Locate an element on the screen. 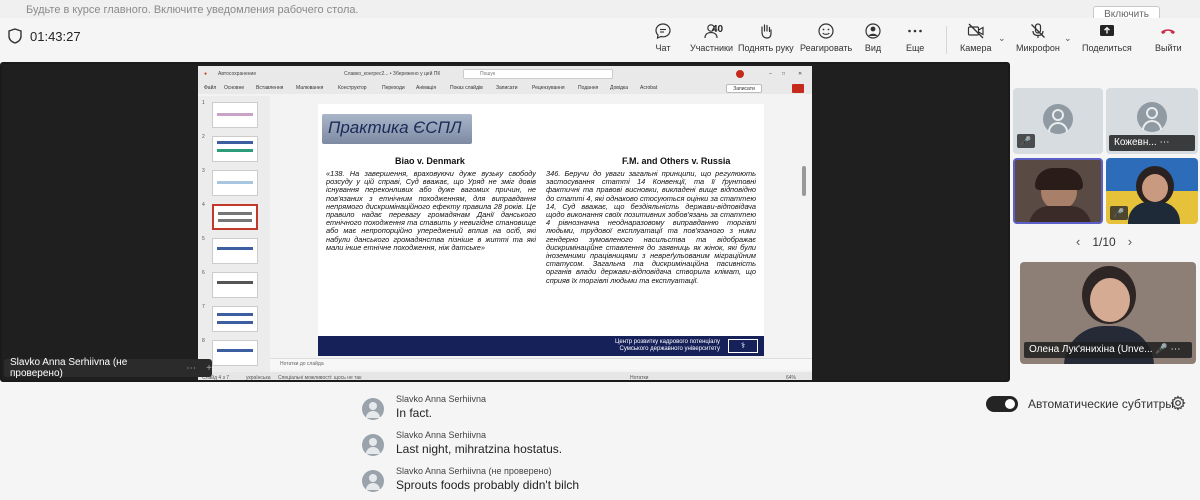 This screenshot has height=500, width=1200. camera-off-icon is located at coordinates (975, 31).